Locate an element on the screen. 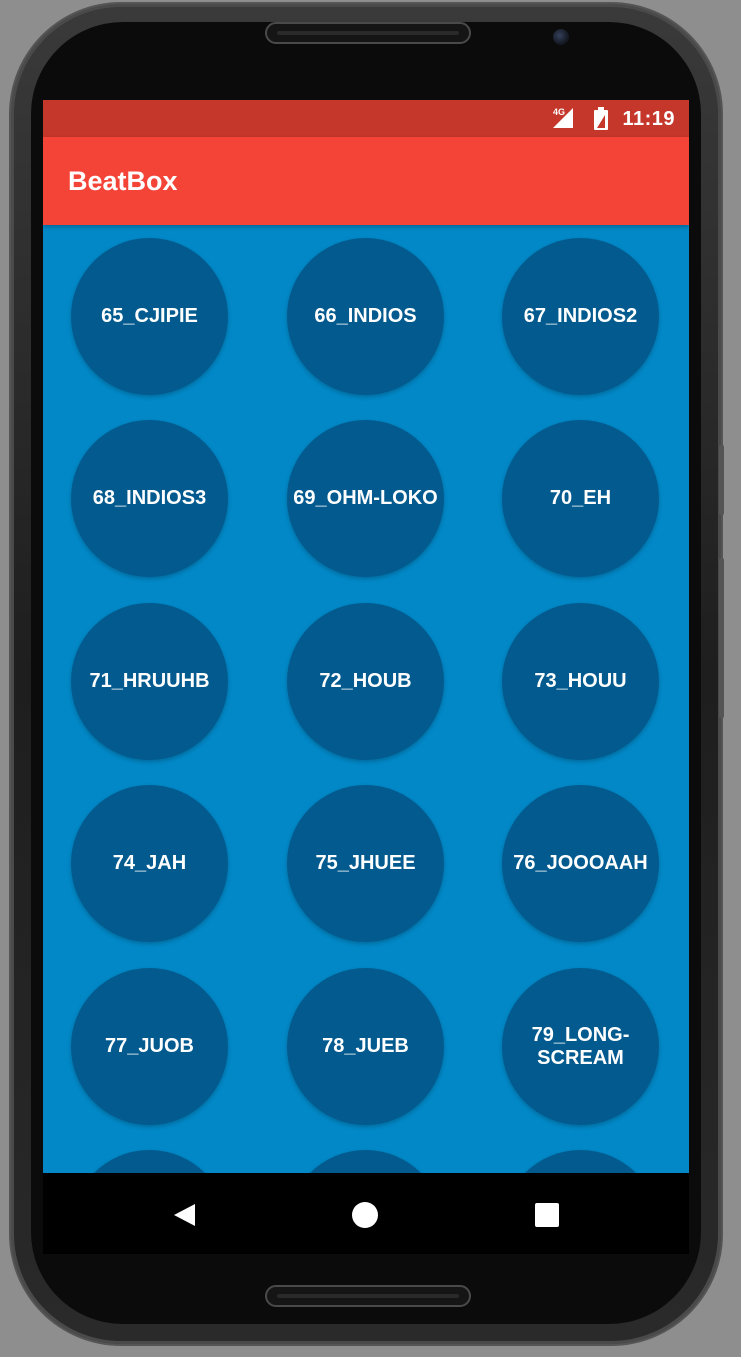 Image resolution: width=741 pixels, height=1357 pixels. top-speaker is located at coordinates (368, 33).